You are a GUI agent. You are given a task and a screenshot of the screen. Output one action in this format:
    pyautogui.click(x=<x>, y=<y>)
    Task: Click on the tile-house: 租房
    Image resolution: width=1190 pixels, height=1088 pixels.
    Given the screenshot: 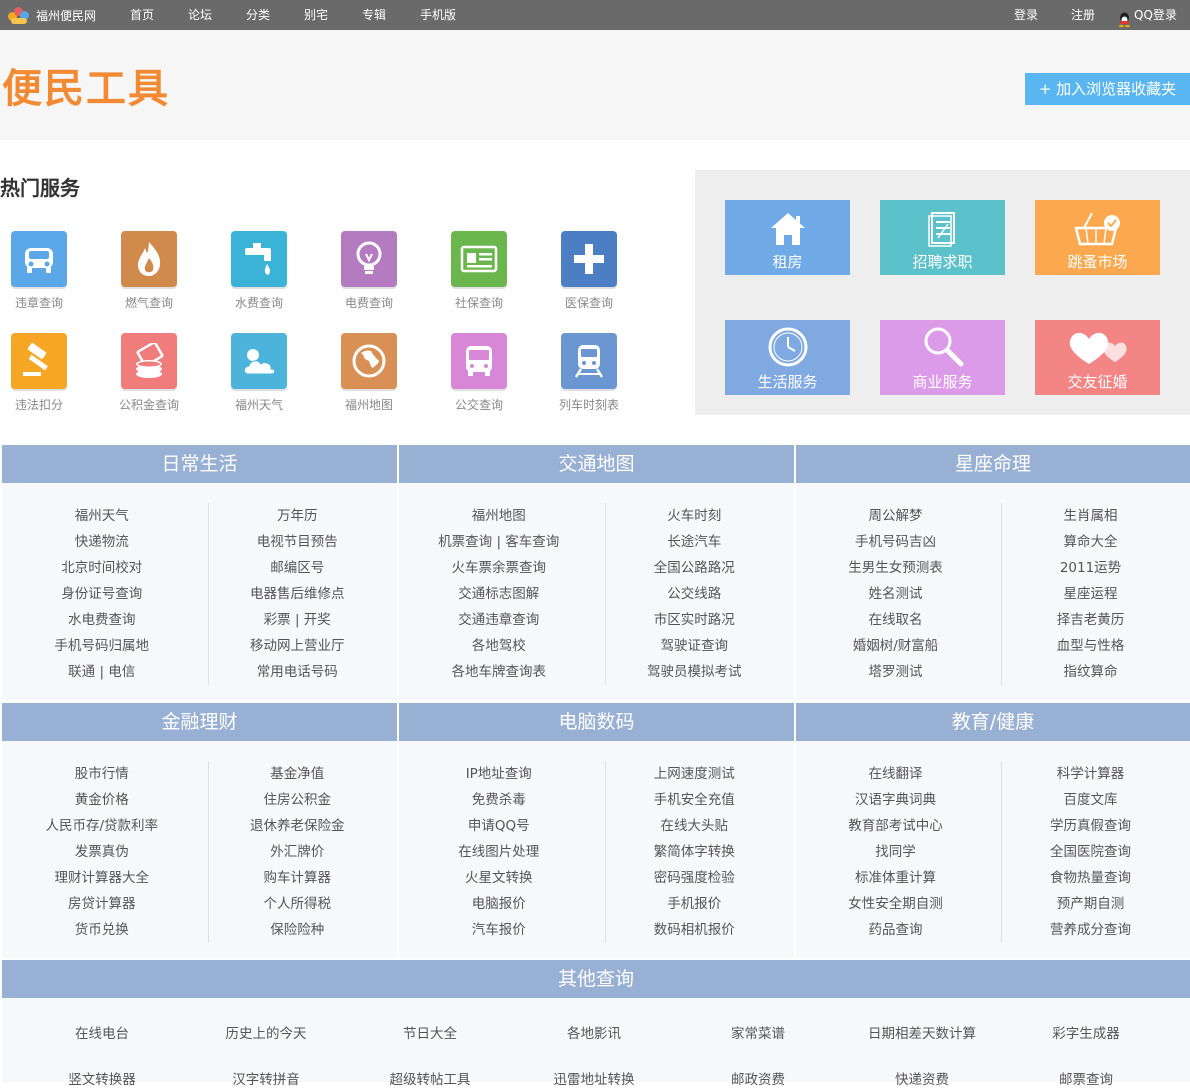 What is the action you would take?
    pyautogui.click(x=787, y=237)
    